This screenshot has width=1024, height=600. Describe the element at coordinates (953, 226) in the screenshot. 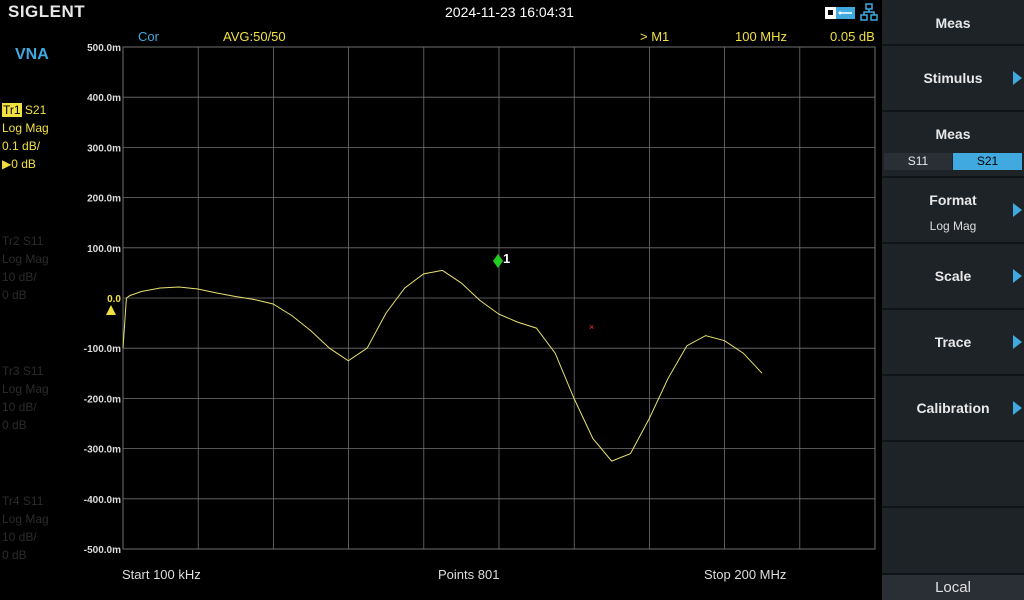

I see `format-value: Log Mag` at that location.